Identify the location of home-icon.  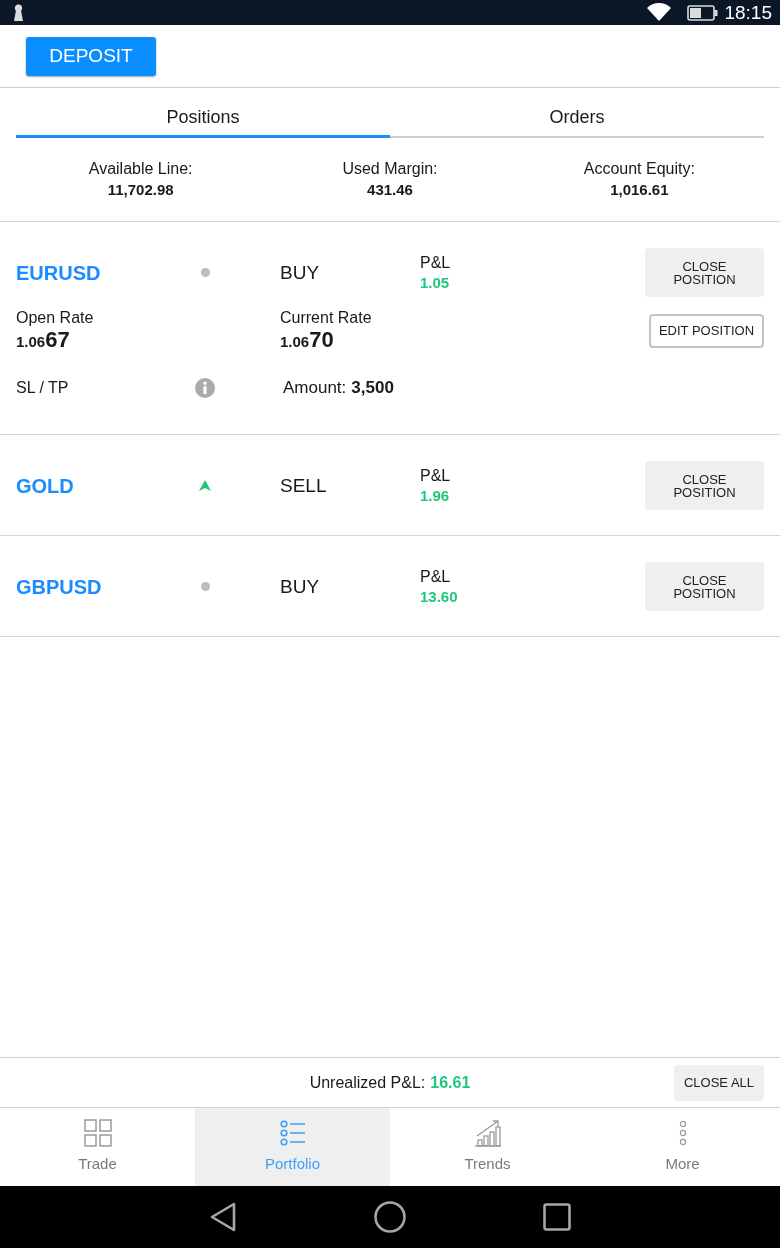
(390, 1217).